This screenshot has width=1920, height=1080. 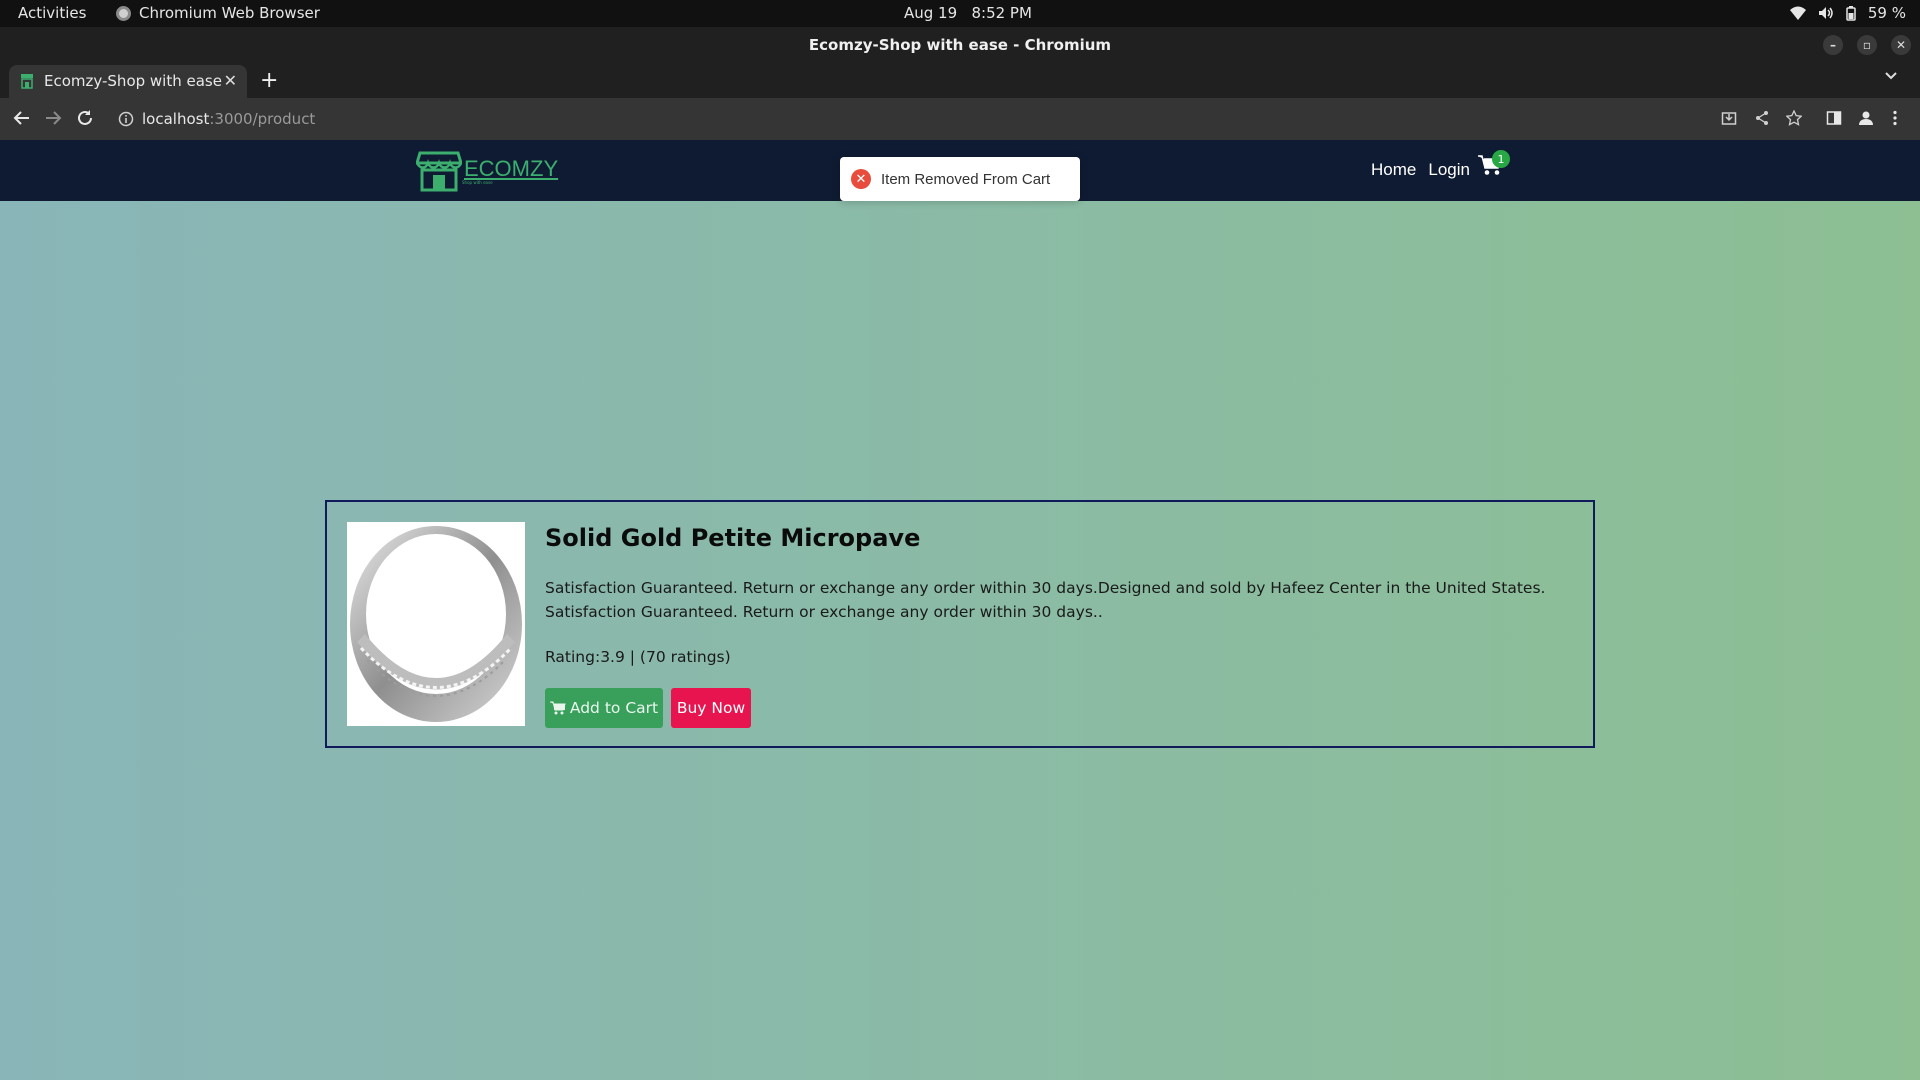 What do you see at coordinates (27, 81) in the screenshot?
I see `store-favicon-icon` at bounding box center [27, 81].